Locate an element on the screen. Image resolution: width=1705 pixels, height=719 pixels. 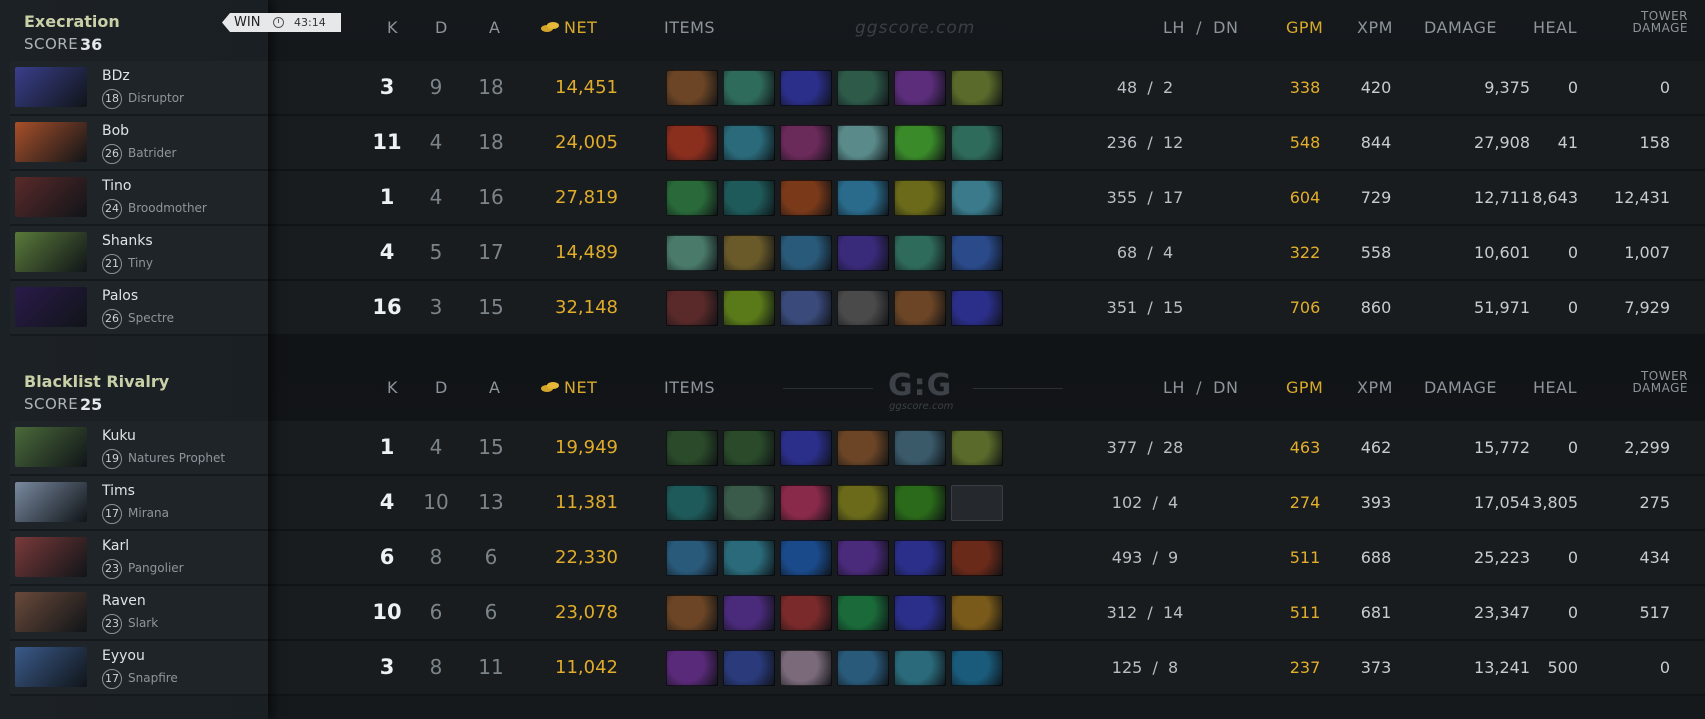
xpm: 558 is located at coordinates (1376, 252).